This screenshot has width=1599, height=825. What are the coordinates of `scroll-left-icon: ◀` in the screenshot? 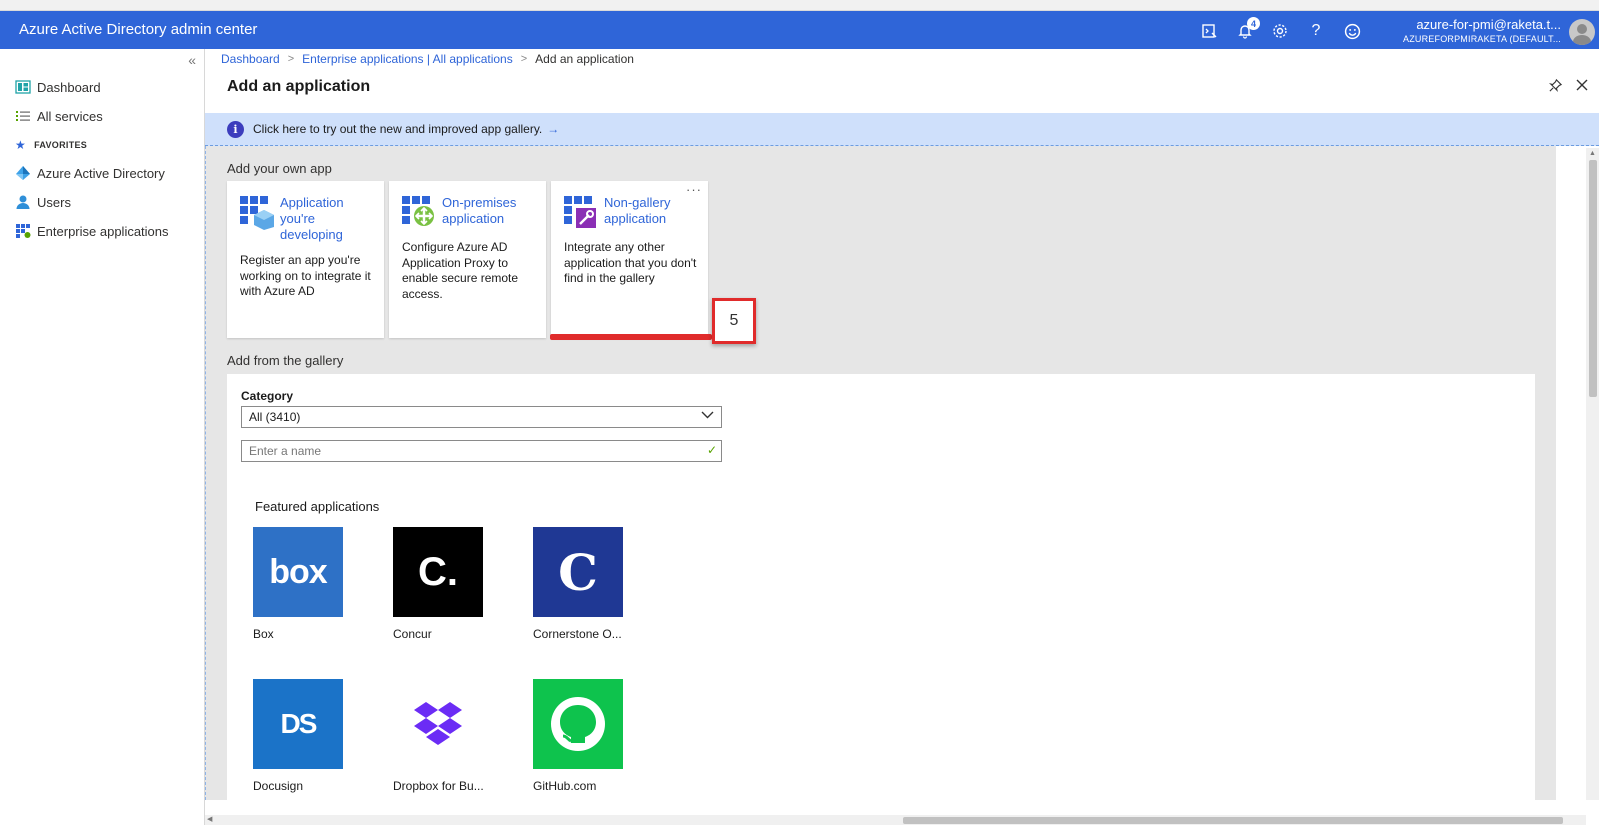 It's located at (209, 819).